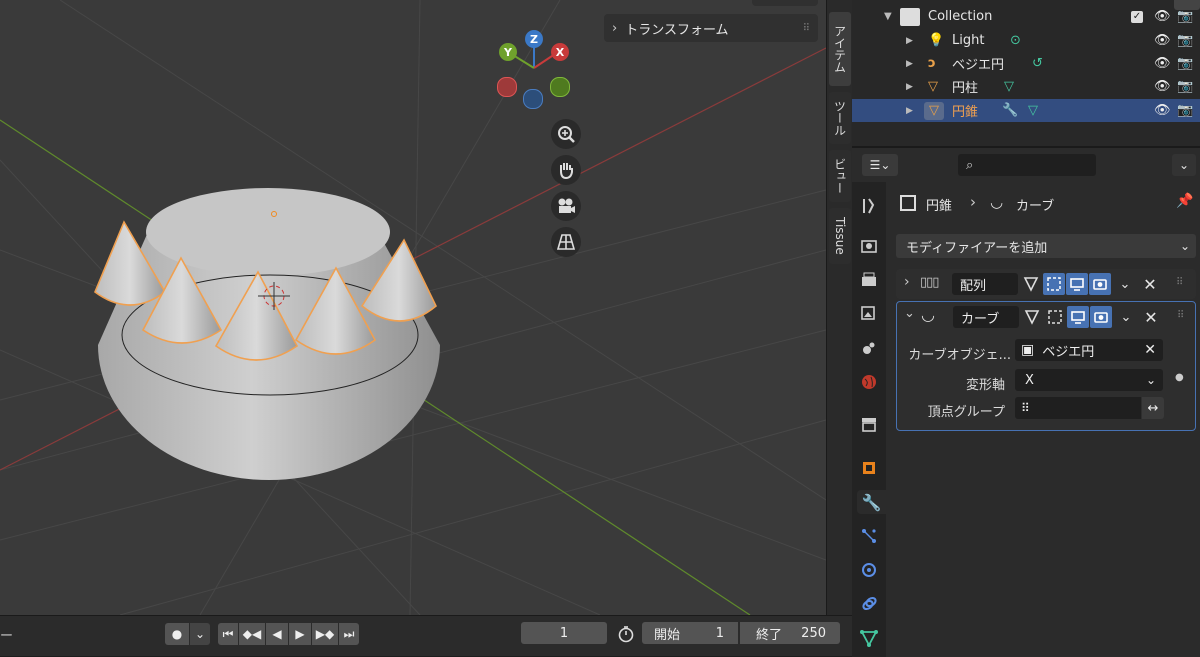  I want to click on physics-icon, so click(869, 570).